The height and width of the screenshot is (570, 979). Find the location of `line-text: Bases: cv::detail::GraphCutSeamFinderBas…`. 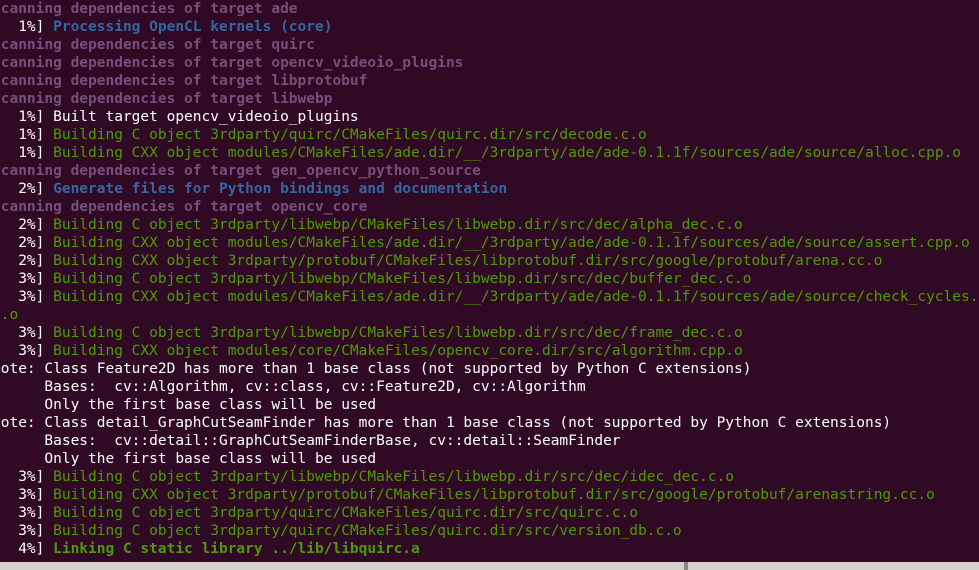

line-text: Bases: cv::detail::GraphCutSeamFinderBas… is located at coordinates (310, 441).